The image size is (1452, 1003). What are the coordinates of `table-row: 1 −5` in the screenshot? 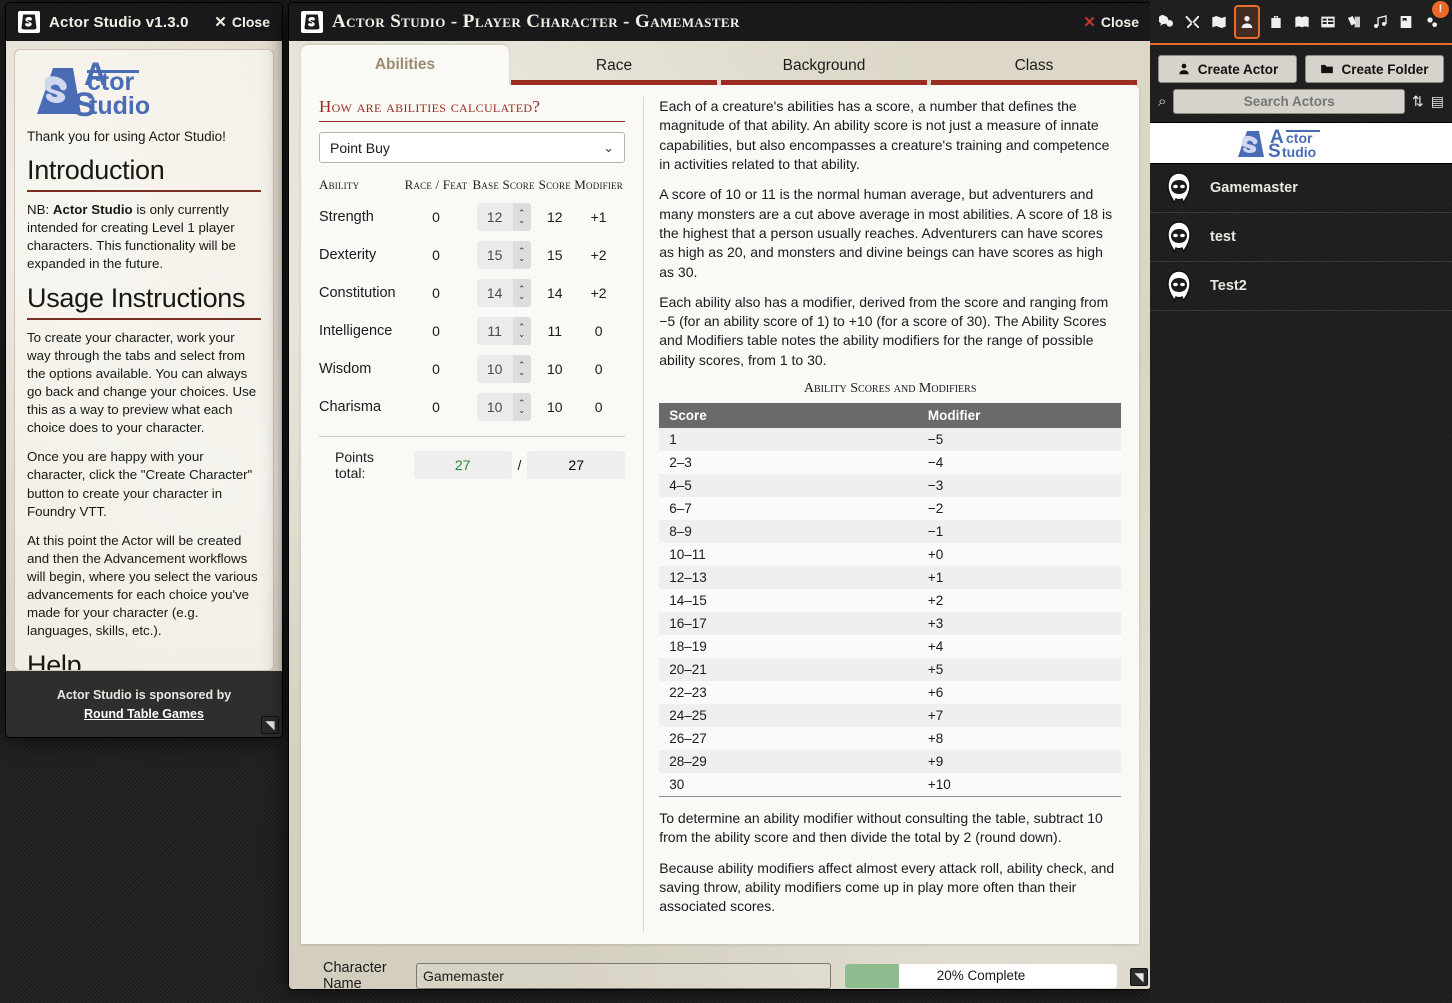 It's located at (890, 440).